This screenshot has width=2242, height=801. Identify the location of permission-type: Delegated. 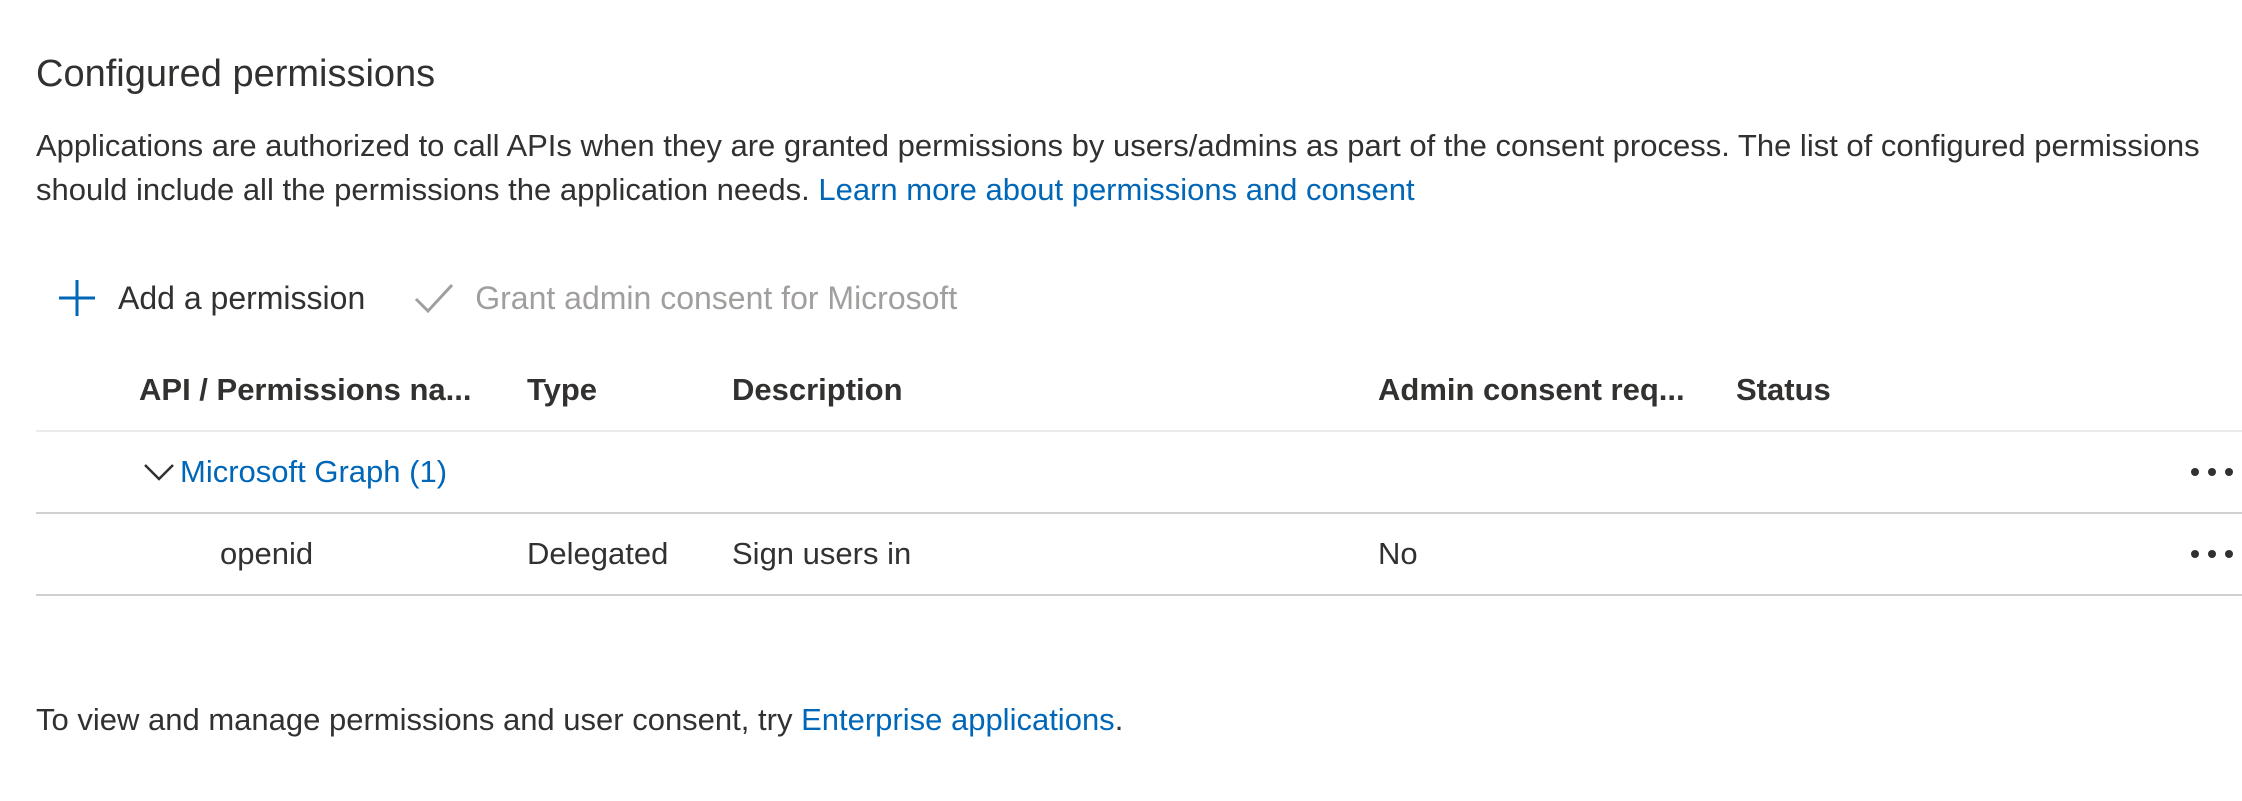
(598, 553).